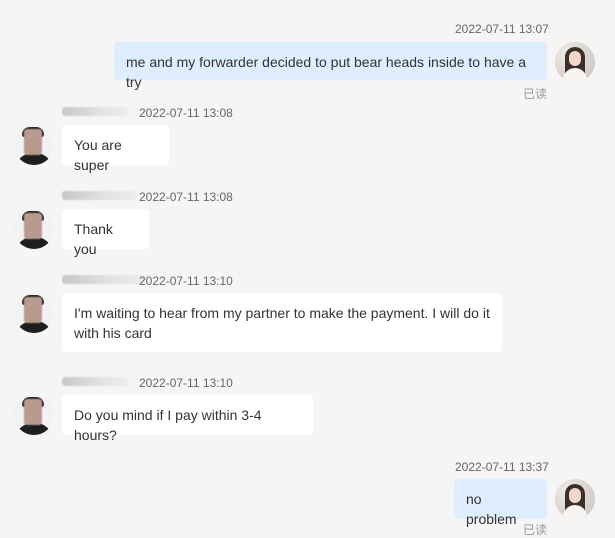  I want to click on incoming-message-bubble: Thank you, so click(105, 233).